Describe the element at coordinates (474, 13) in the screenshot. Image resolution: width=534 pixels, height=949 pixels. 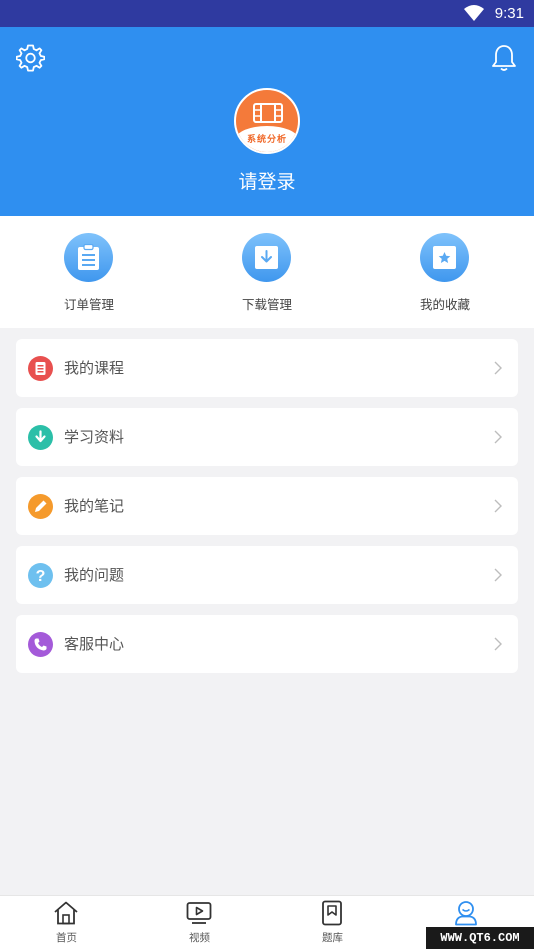
I see `wifi-icon` at that location.